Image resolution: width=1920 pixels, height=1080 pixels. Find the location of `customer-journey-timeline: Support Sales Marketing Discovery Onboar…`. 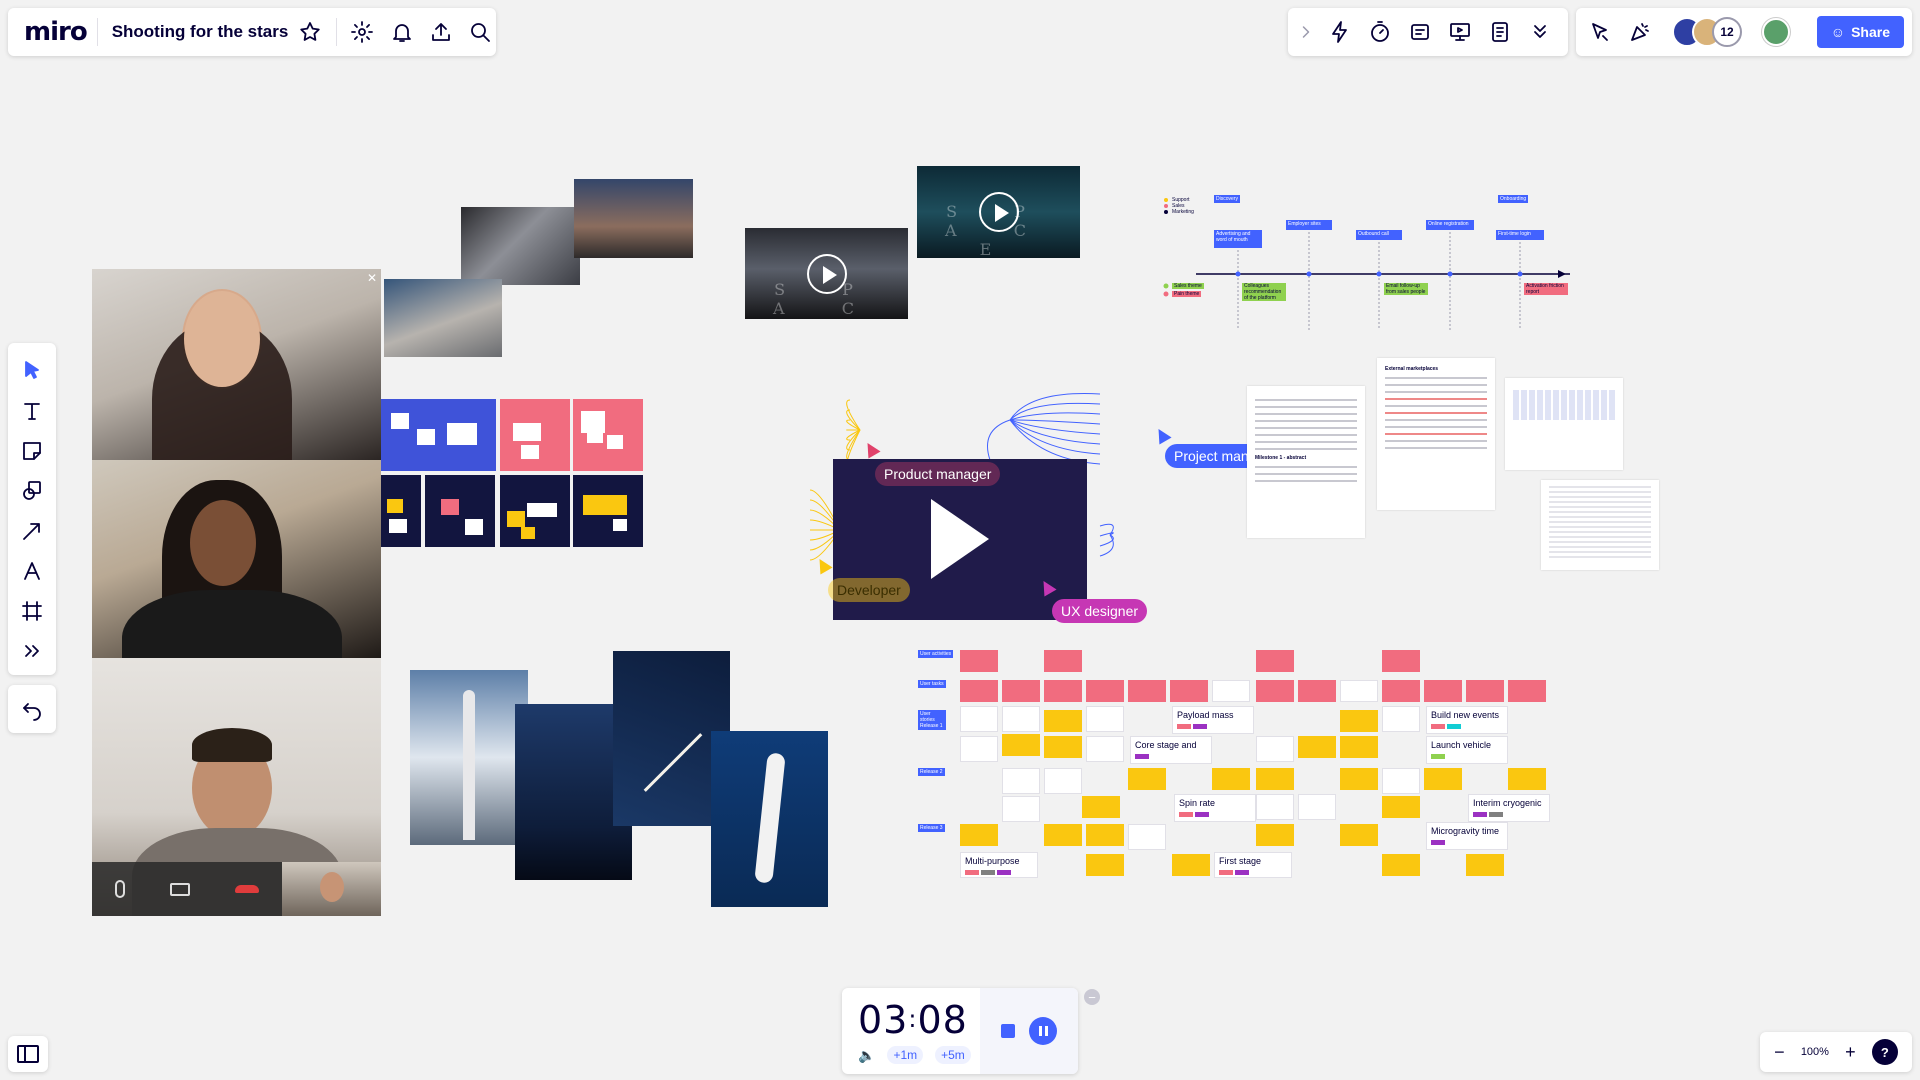

customer-journey-timeline: Support Sales Marketing Discovery Onboar… is located at coordinates (1370, 260).